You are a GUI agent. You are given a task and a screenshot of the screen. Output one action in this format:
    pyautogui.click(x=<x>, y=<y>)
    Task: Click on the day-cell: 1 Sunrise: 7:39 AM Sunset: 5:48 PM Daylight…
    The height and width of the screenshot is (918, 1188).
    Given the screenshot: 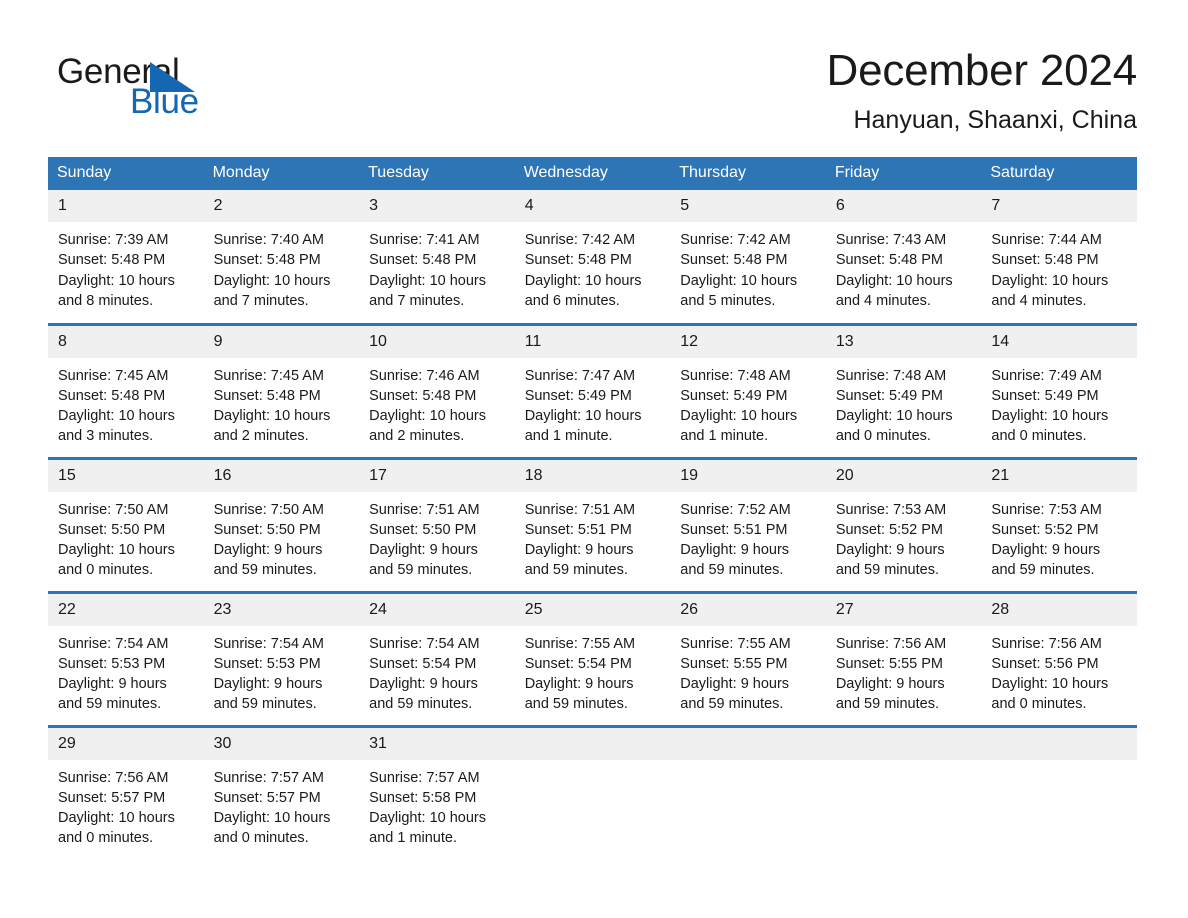 What is the action you would take?
    pyautogui.click(x=126, y=257)
    